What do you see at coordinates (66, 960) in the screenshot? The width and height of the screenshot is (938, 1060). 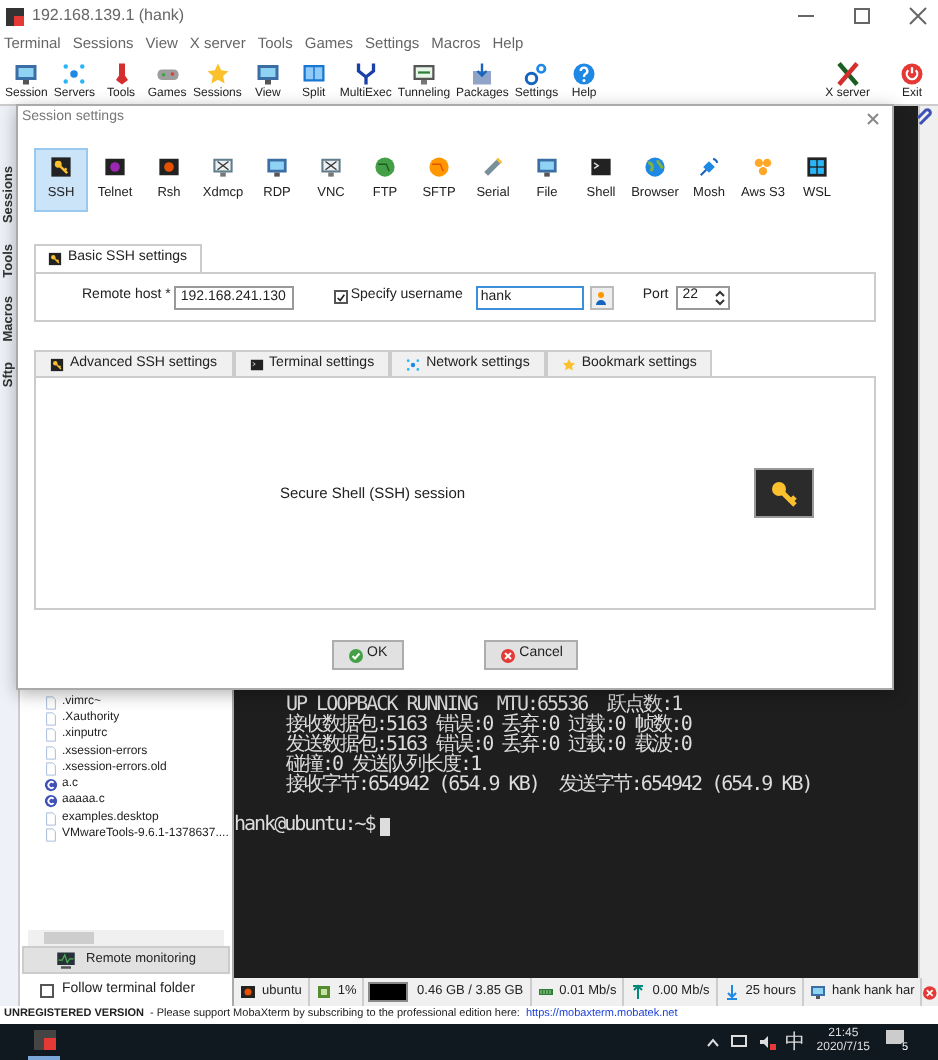 I see `pulse-monitor-icon` at bounding box center [66, 960].